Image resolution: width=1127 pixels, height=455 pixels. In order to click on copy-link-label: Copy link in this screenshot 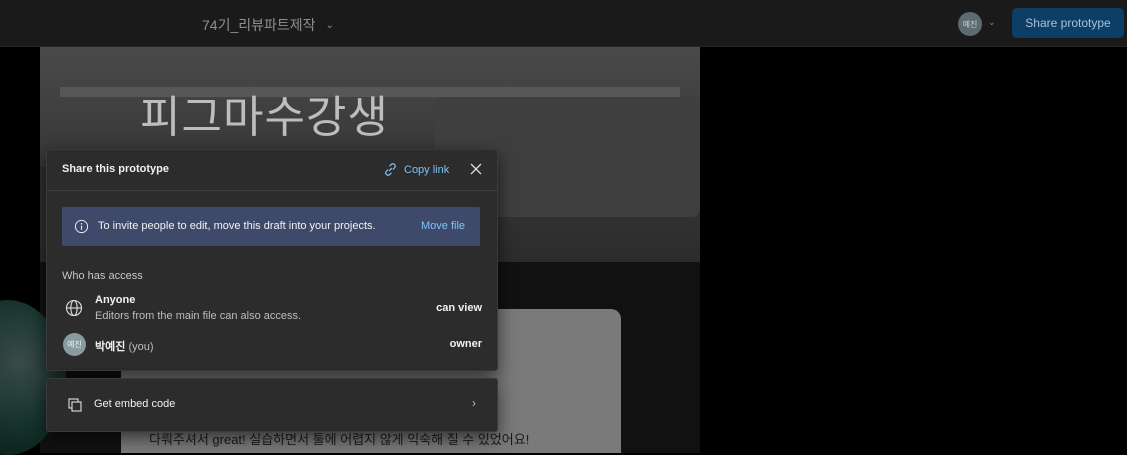, I will do `click(427, 169)`.